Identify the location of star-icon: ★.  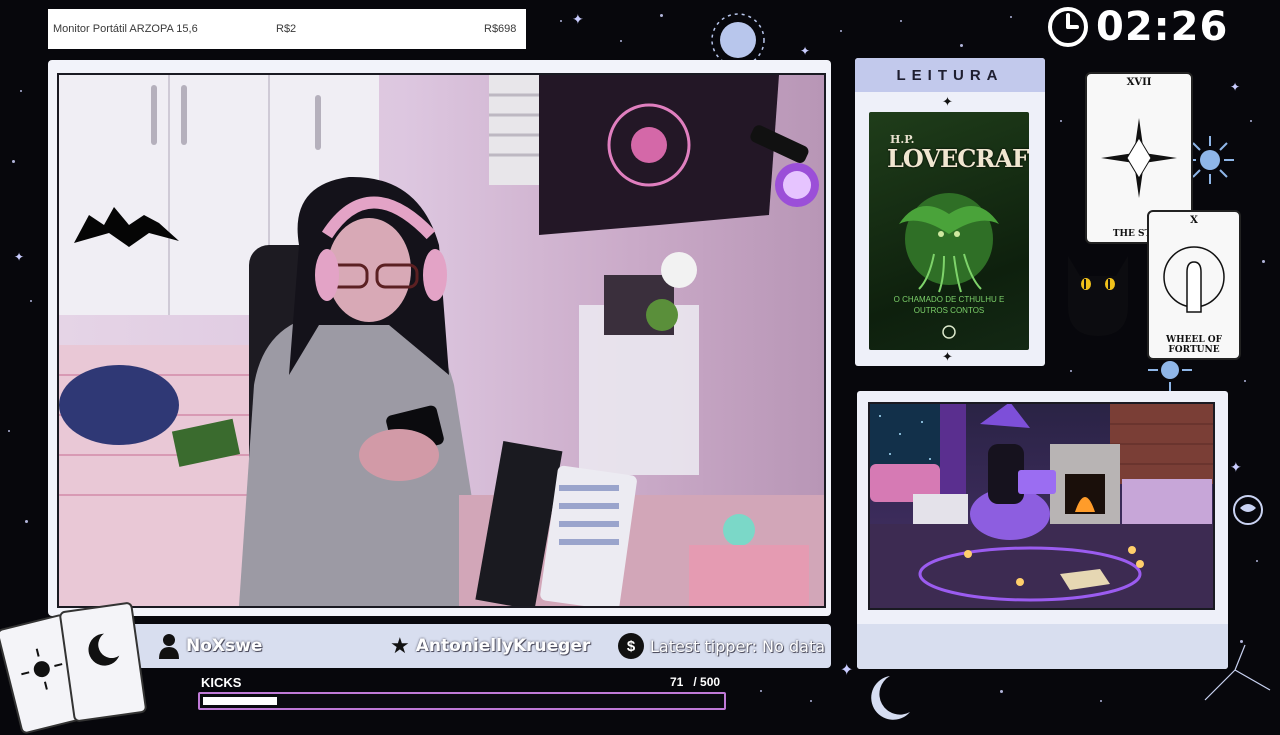
(400, 645).